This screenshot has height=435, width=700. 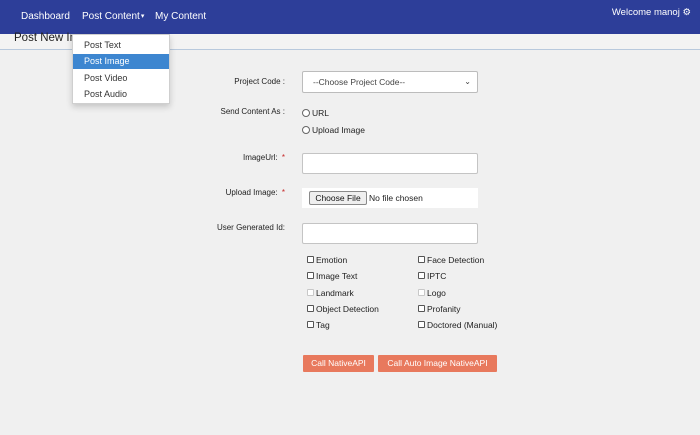 What do you see at coordinates (121, 61) in the screenshot?
I see `menu-item-post-image: Post Image` at bounding box center [121, 61].